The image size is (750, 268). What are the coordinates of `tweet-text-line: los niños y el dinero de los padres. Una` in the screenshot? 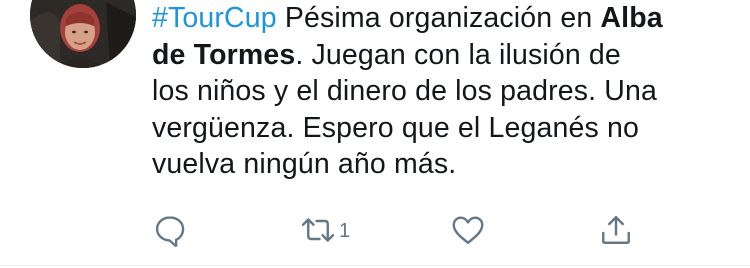 It's located at (405, 91).